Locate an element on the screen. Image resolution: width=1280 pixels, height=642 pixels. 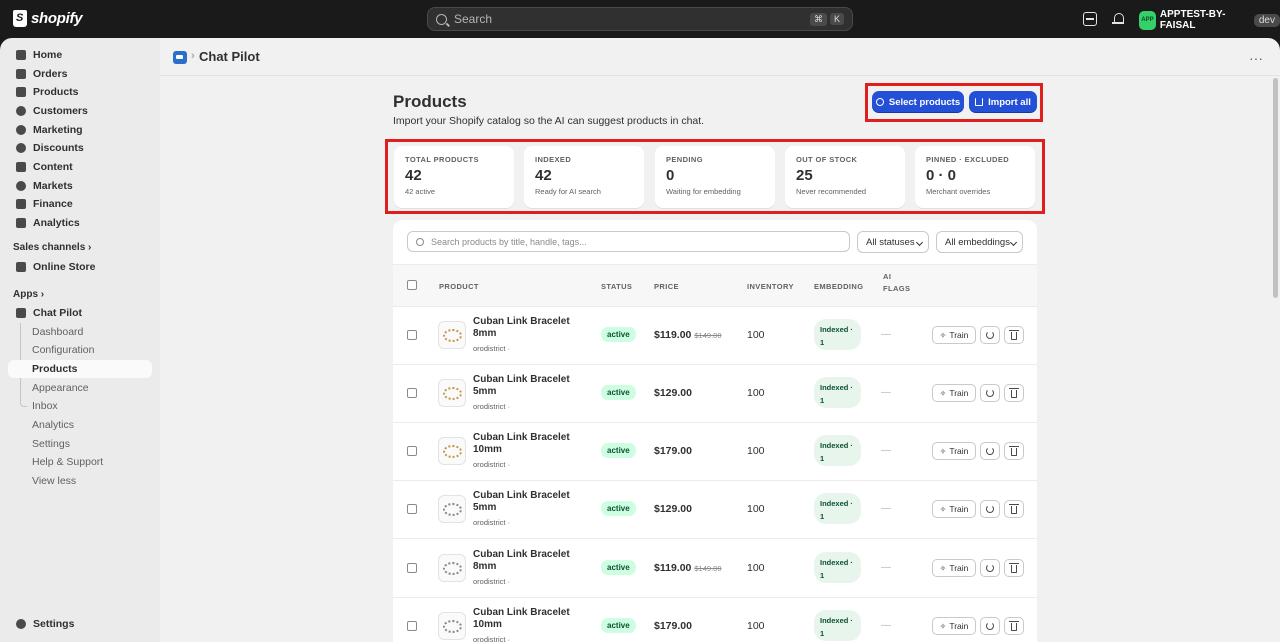
store-menu: APP APPTEST-BY-FAISAL dev is located at coordinates (1209, 20).